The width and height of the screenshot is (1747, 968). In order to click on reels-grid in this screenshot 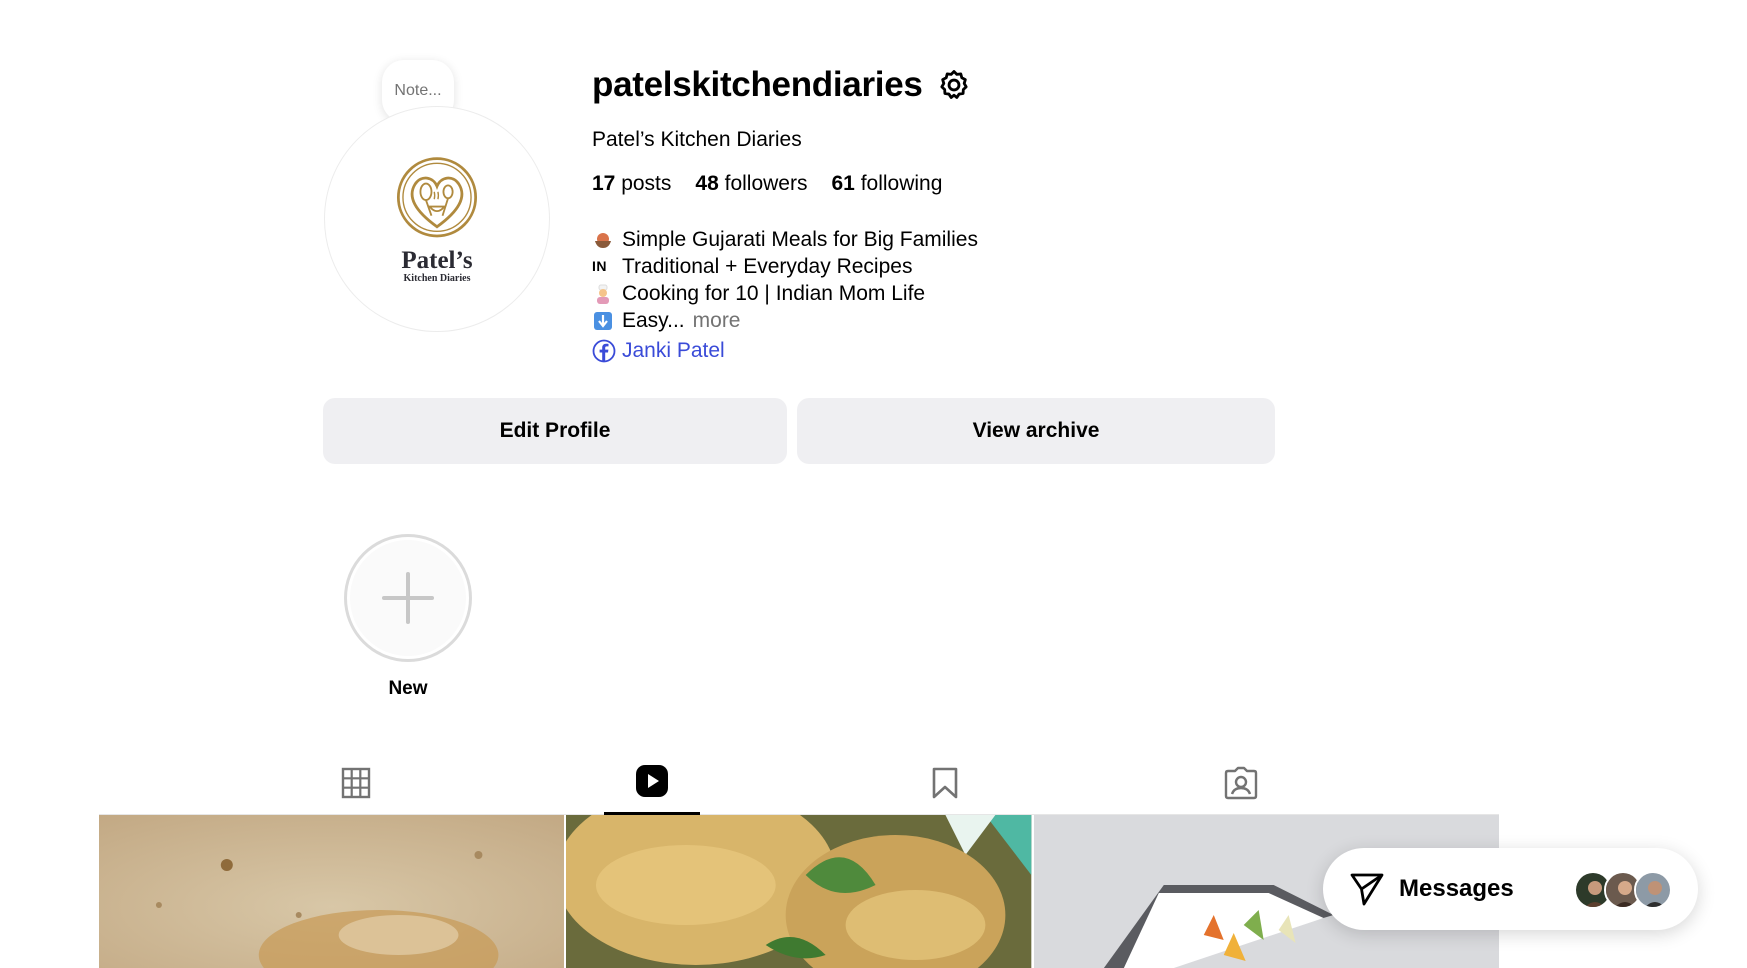, I will do `click(799, 891)`.